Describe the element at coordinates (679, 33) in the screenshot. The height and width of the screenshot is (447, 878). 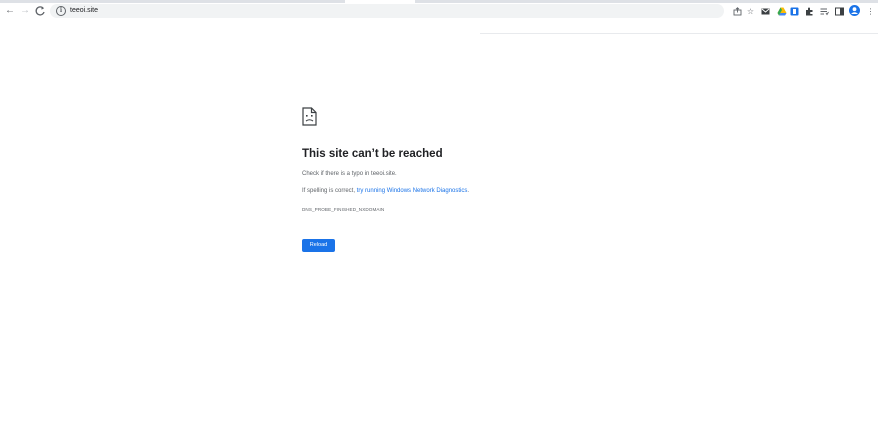
I see `content-divider` at that location.